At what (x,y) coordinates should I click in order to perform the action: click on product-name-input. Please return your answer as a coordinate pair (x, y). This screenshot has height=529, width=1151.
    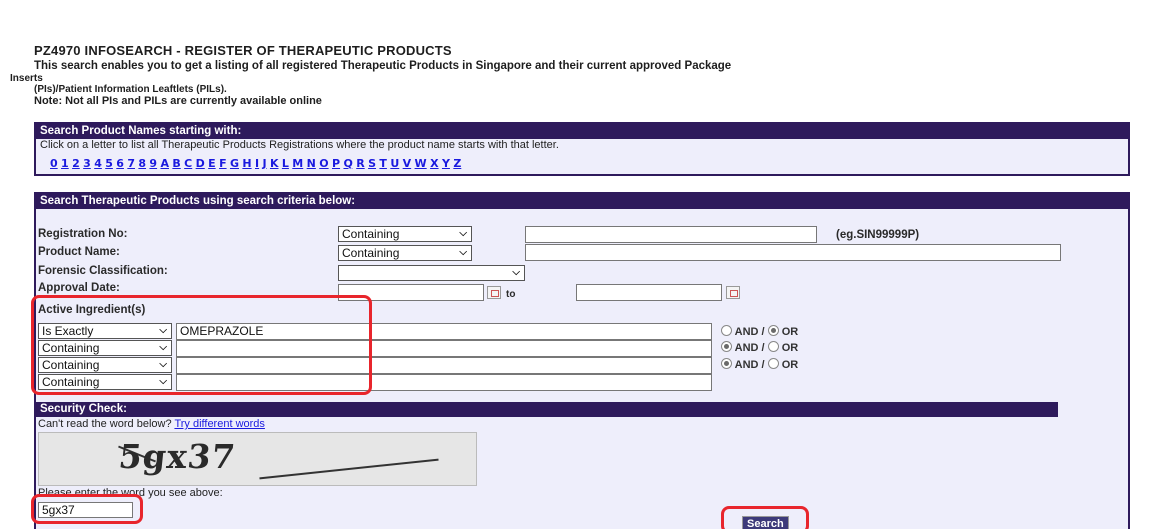
    Looking at the image, I should click on (793, 252).